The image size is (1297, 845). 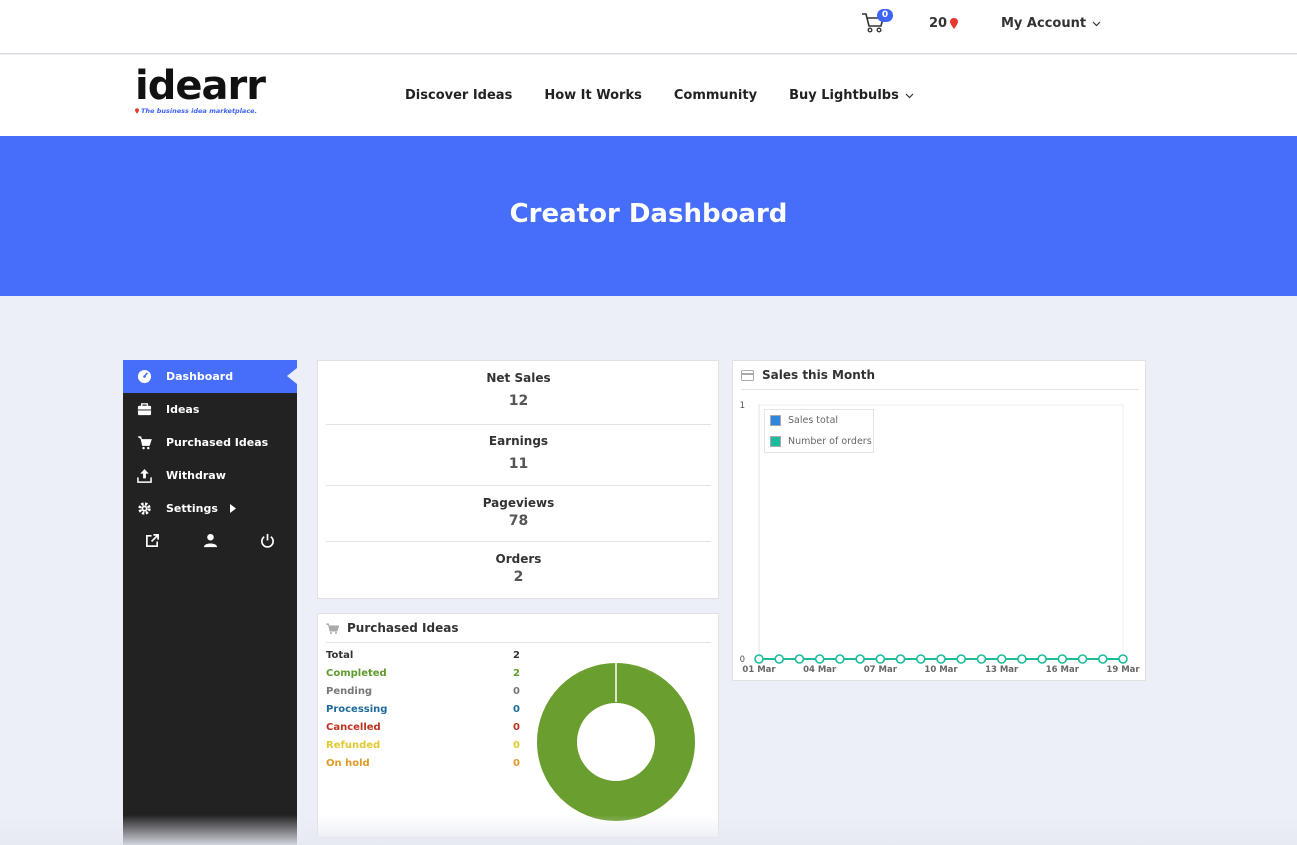 I want to click on sidebar-item-label: Dashboard, so click(x=200, y=376).